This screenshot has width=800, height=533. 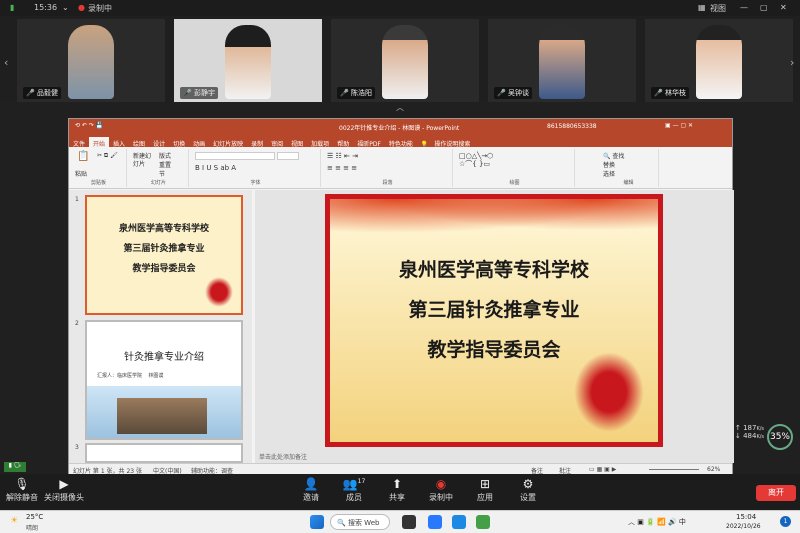 What do you see at coordinates (360, 522) in the screenshot?
I see `taskbar-search: 🔍 搜索 Web` at bounding box center [360, 522].